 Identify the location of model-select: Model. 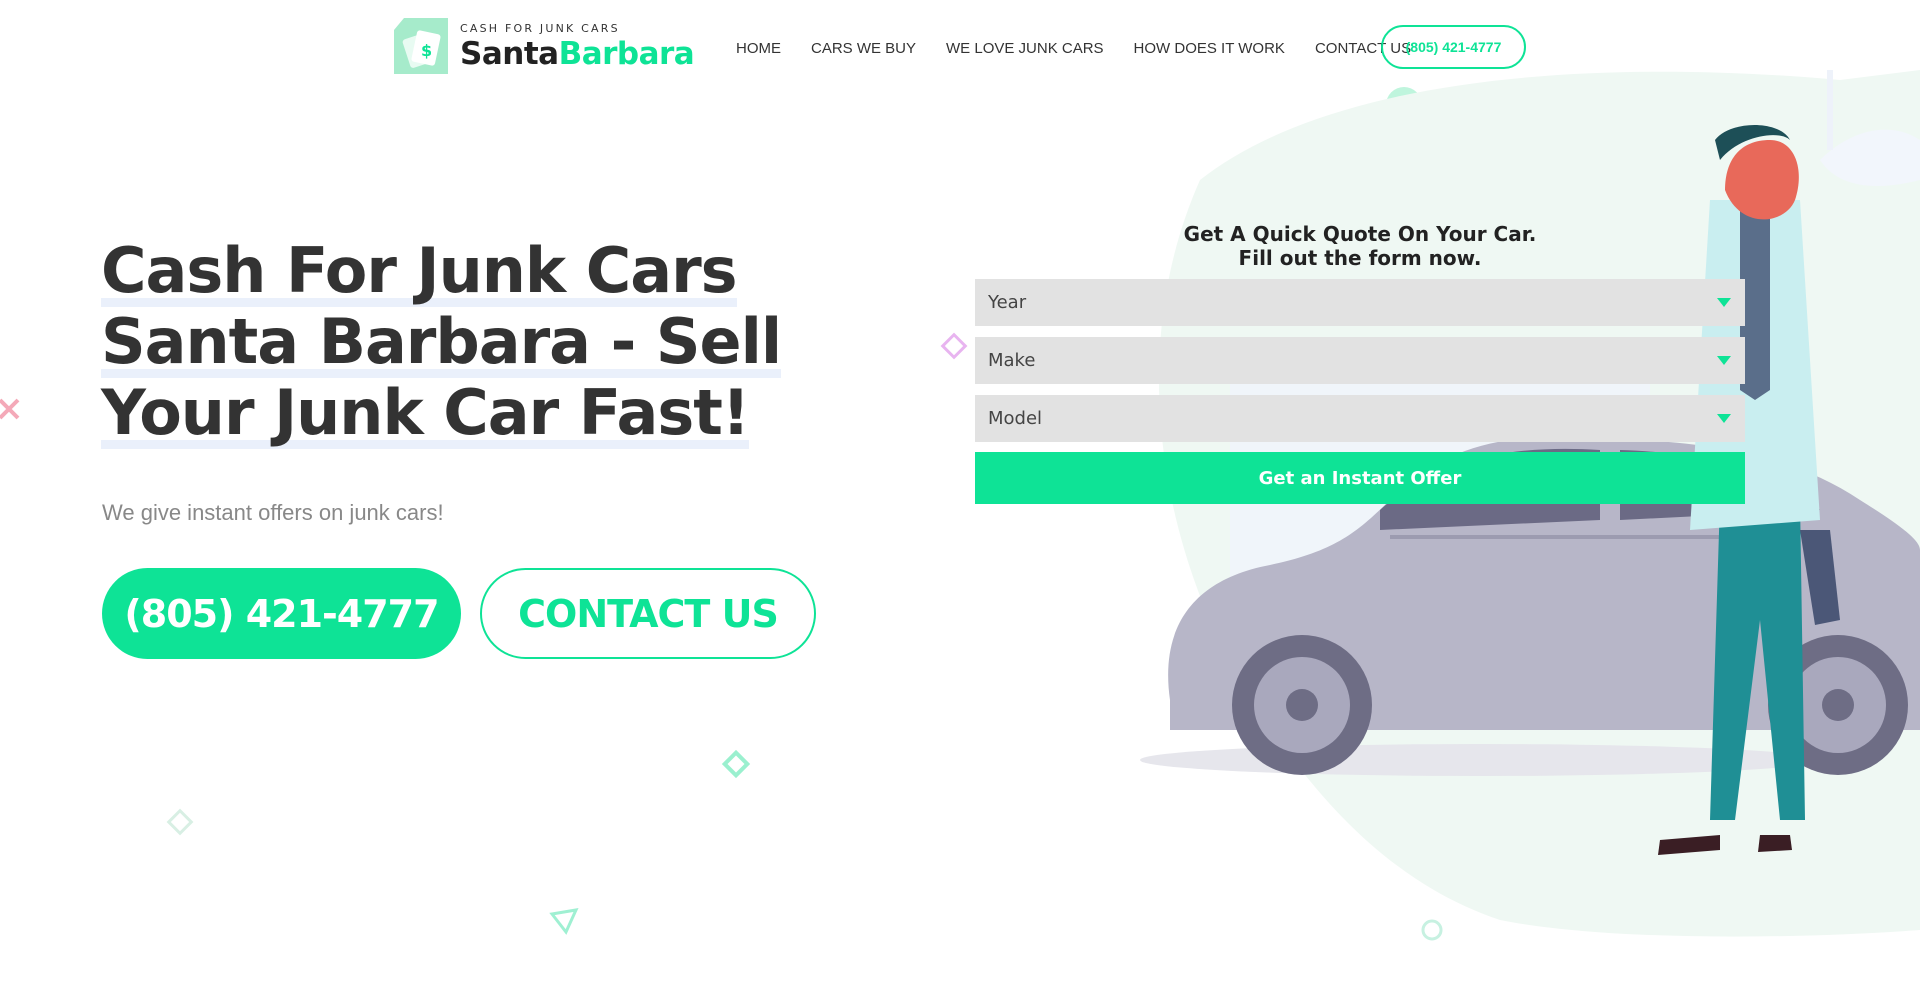
(1360, 418).